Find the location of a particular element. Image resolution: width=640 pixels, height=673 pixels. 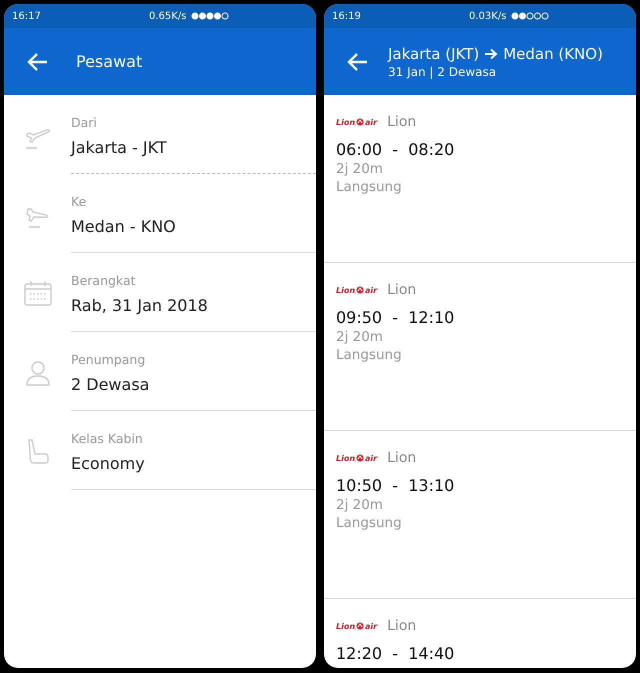

flight-times: 10:50 - 13:10 is located at coordinates (396, 485).